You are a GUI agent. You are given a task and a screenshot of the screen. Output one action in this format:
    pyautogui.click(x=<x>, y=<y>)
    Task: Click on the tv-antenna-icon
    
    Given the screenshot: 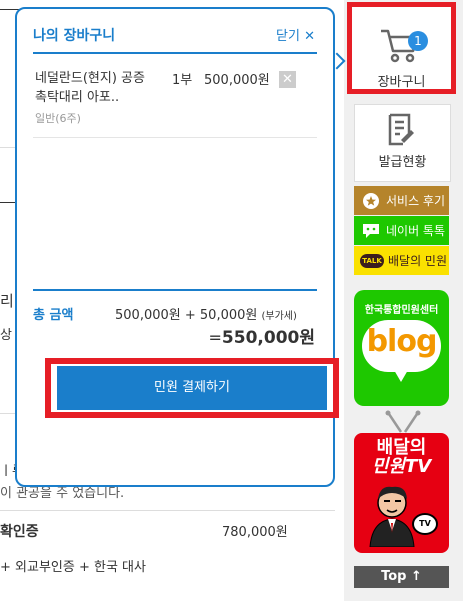 What is the action you would take?
    pyautogui.click(x=403, y=421)
    